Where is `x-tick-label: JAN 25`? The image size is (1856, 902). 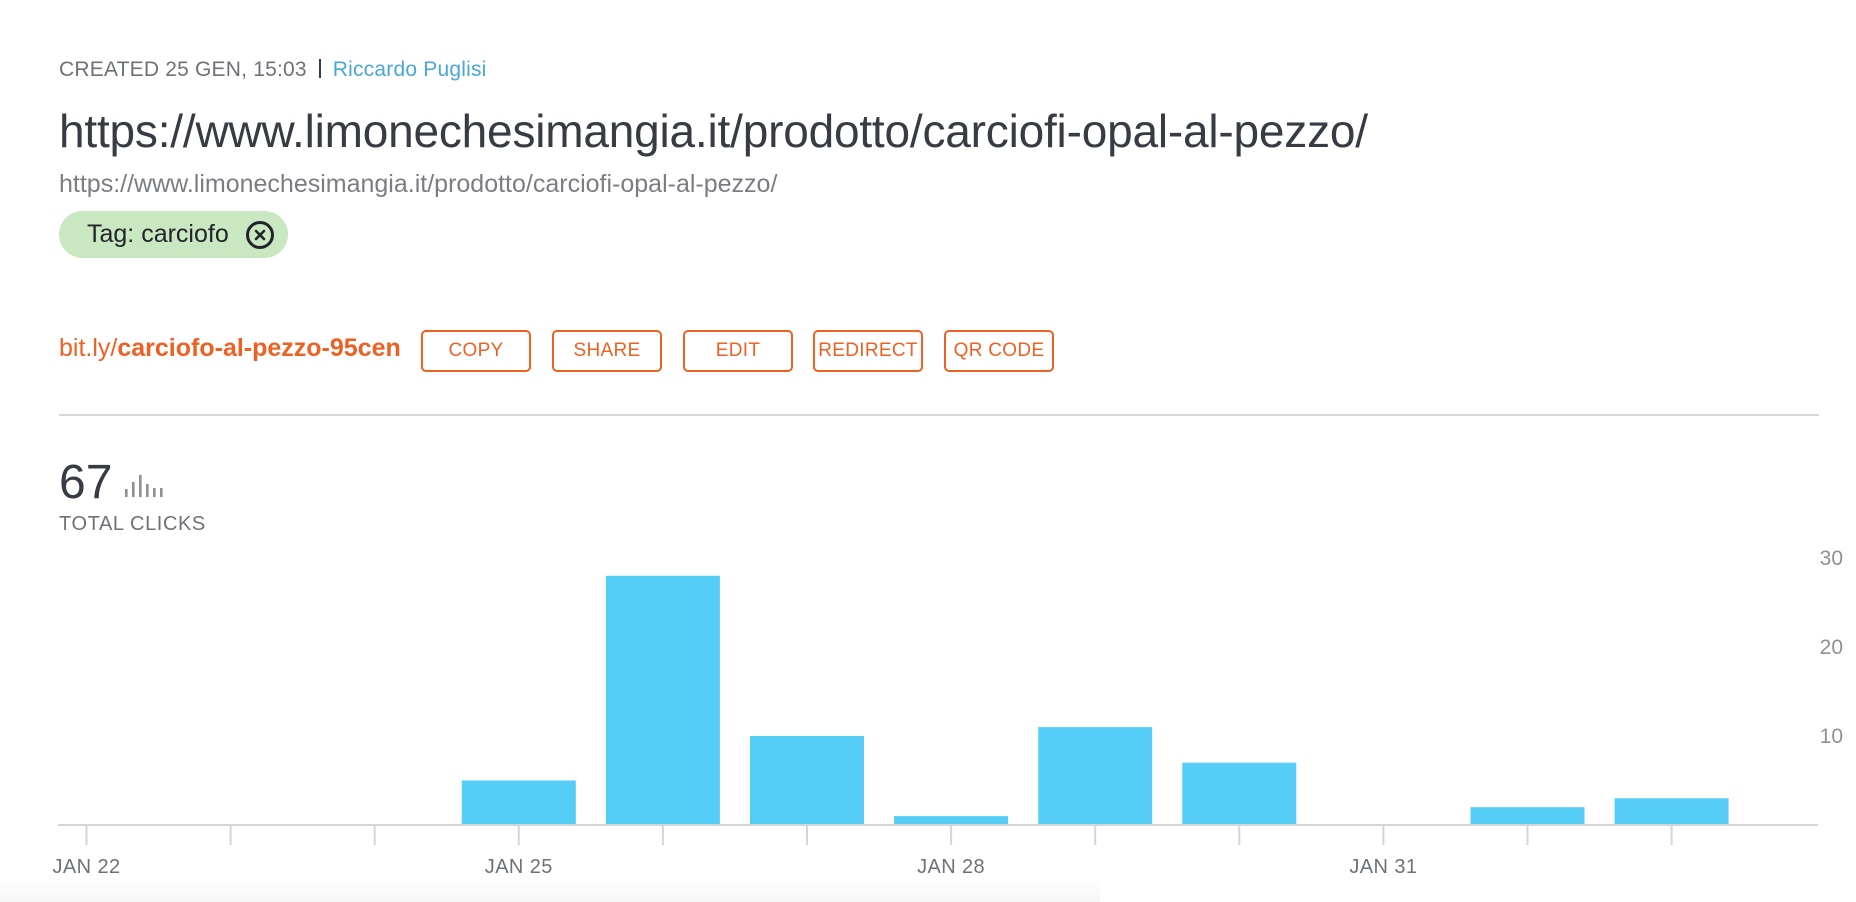
x-tick-label: JAN 25 is located at coordinates (519, 867).